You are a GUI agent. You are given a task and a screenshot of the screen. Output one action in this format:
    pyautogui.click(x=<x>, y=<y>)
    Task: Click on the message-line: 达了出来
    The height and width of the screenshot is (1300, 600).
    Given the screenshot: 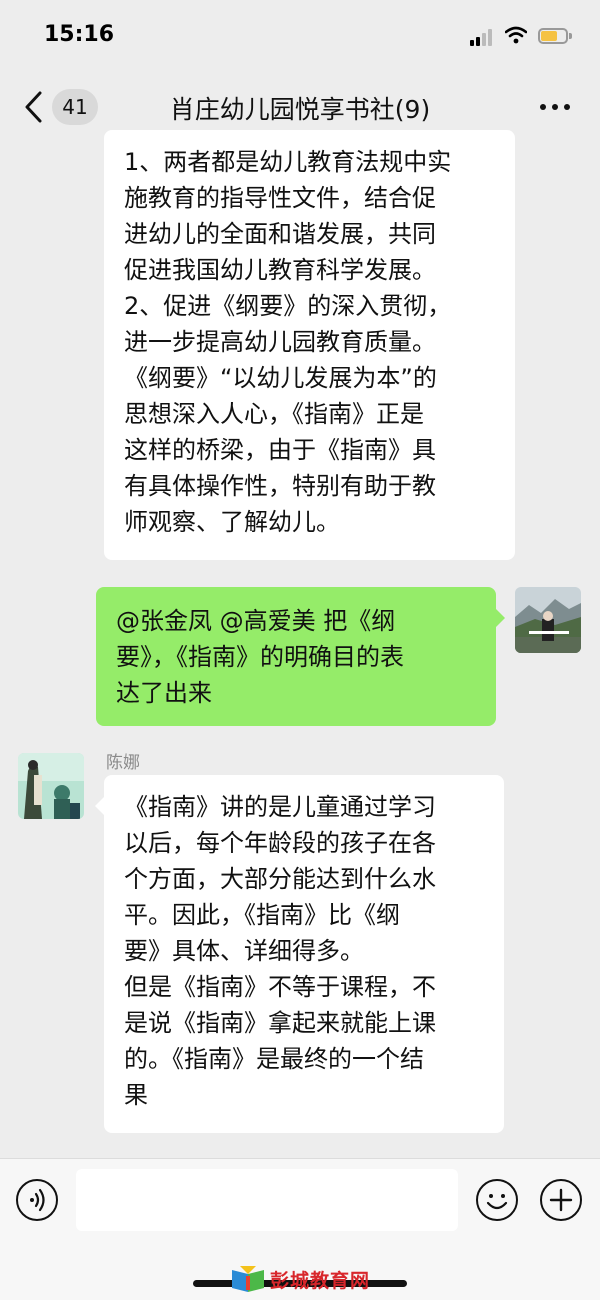 What is the action you would take?
    pyautogui.click(x=164, y=693)
    